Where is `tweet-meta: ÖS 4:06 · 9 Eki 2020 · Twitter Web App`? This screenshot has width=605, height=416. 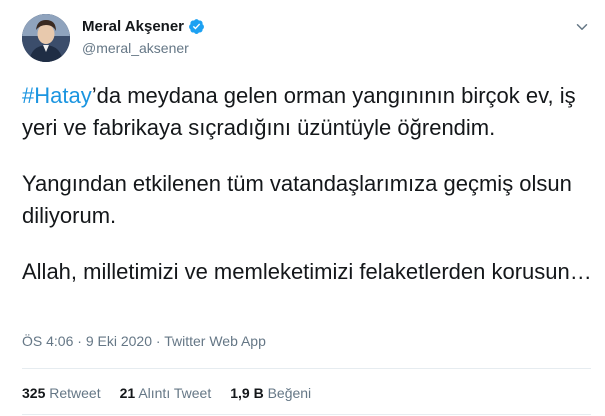
tweet-meta: ÖS 4:06 · 9 Eki 2020 · Twitter Web App is located at coordinates (144, 341).